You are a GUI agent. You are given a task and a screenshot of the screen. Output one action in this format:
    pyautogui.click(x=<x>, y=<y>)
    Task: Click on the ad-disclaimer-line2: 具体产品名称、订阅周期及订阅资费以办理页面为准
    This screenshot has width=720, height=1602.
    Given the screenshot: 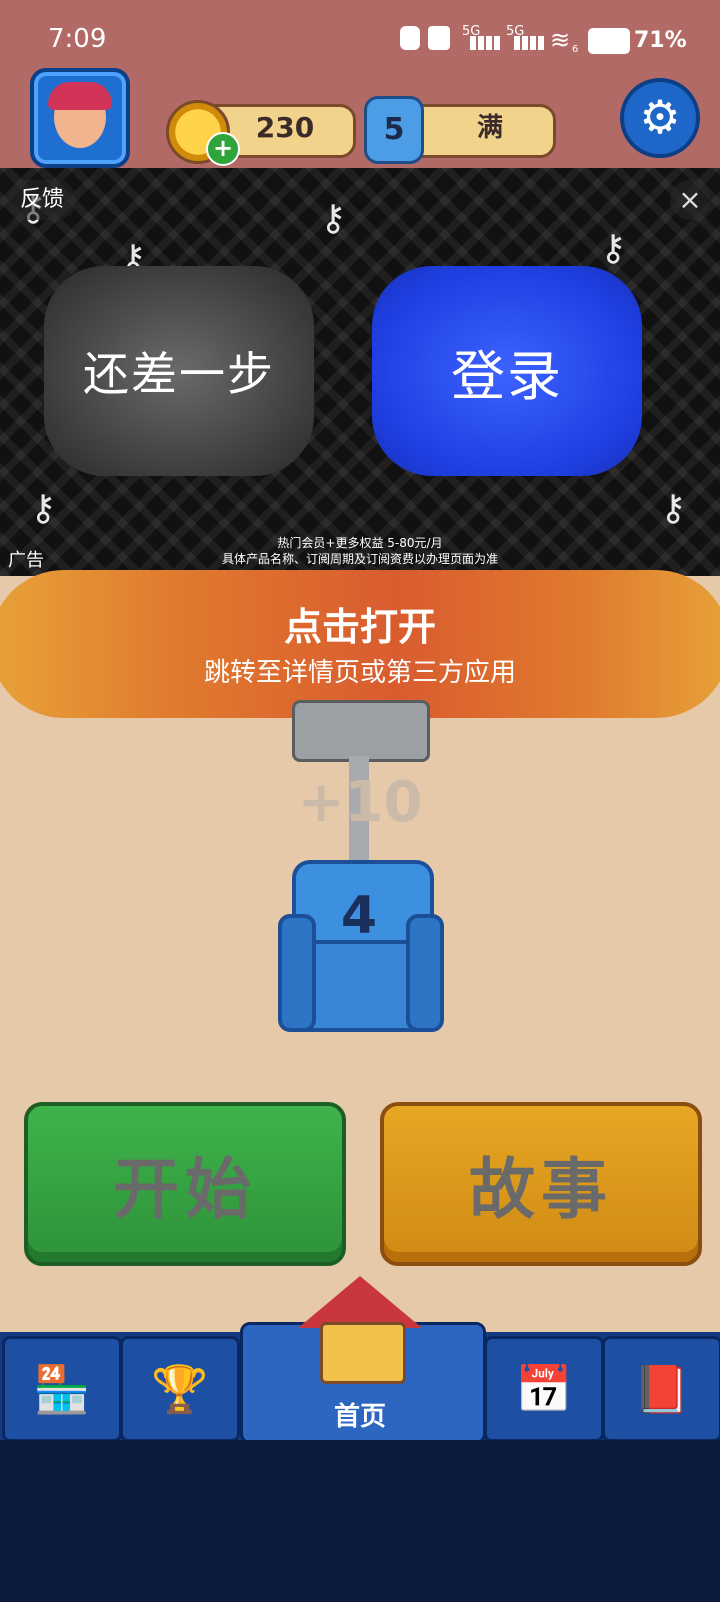 What is the action you would take?
    pyautogui.click(x=359, y=559)
    